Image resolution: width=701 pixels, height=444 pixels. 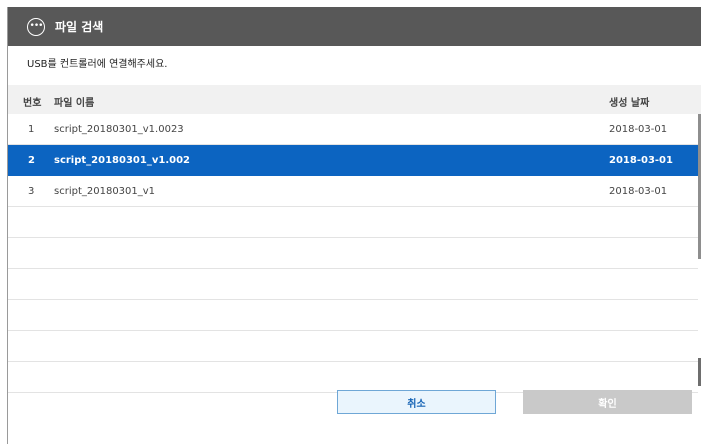 What do you see at coordinates (79, 27) in the screenshot?
I see `dialog-title: 파일 검색` at bounding box center [79, 27].